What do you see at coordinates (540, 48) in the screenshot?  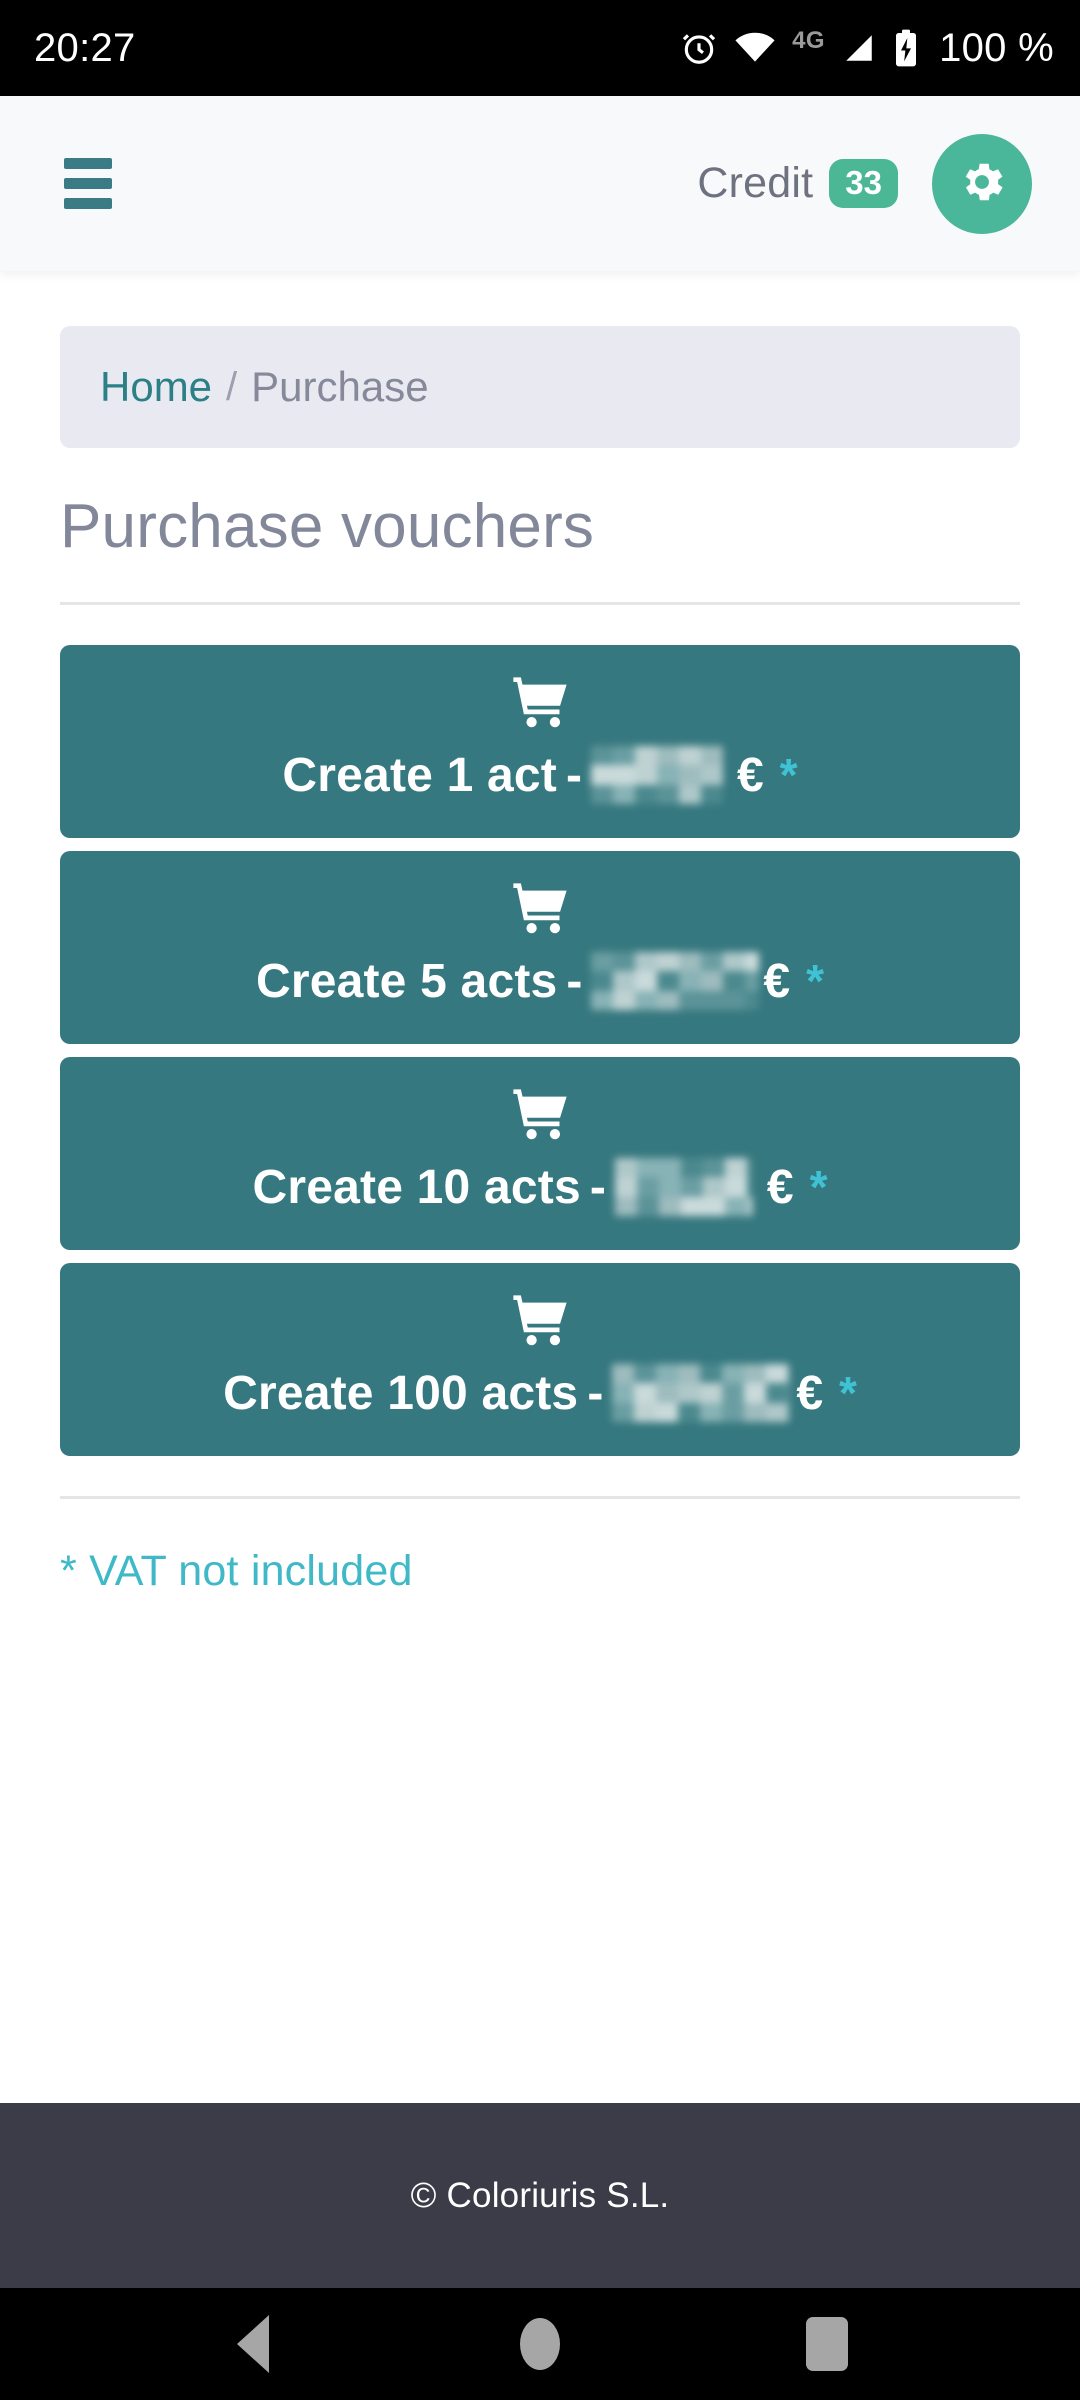 I see `android-status-bar: 20:27 4G 100 %` at bounding box center [540, 48].